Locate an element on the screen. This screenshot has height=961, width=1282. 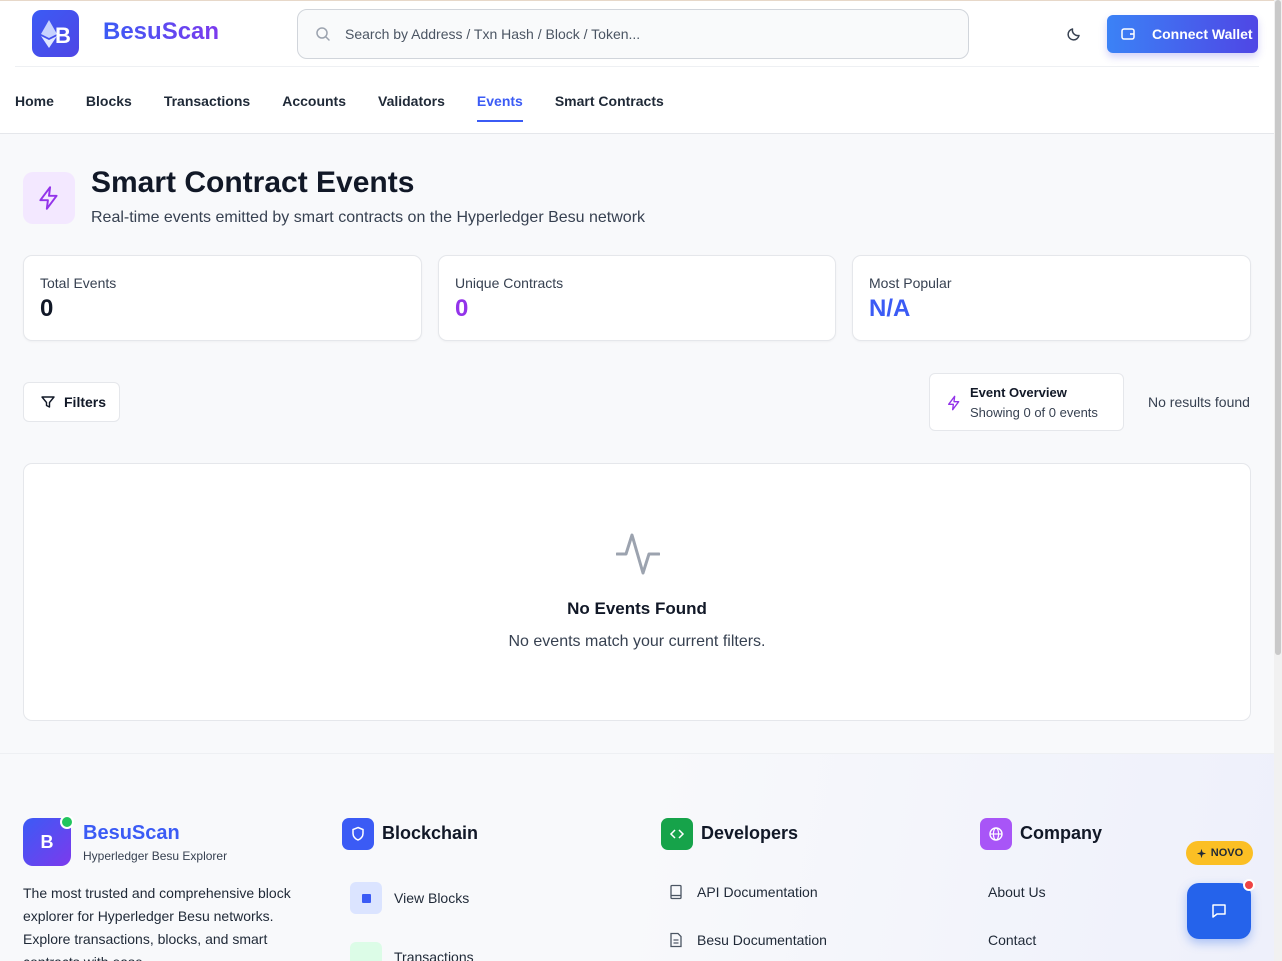
search-bar is located at coordinates (633, 34).